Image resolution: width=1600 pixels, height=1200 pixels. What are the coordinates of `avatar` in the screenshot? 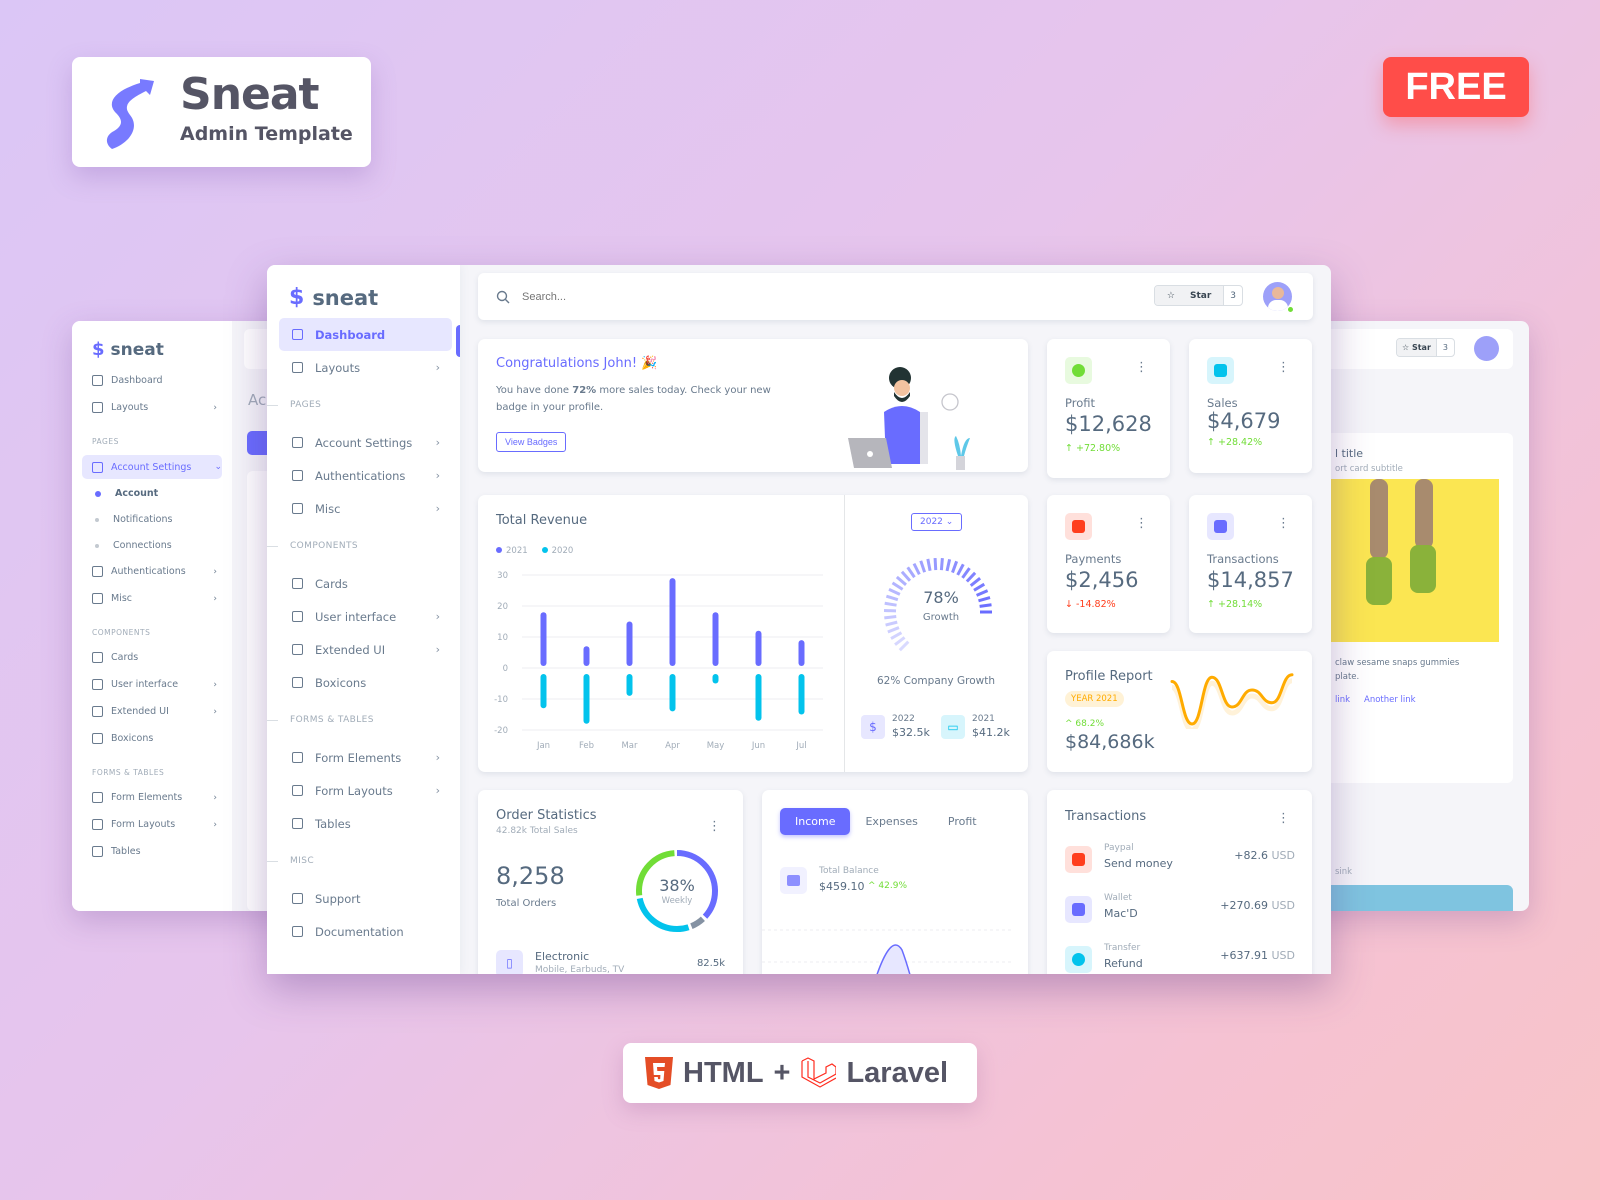 It's located at (1486, 348).